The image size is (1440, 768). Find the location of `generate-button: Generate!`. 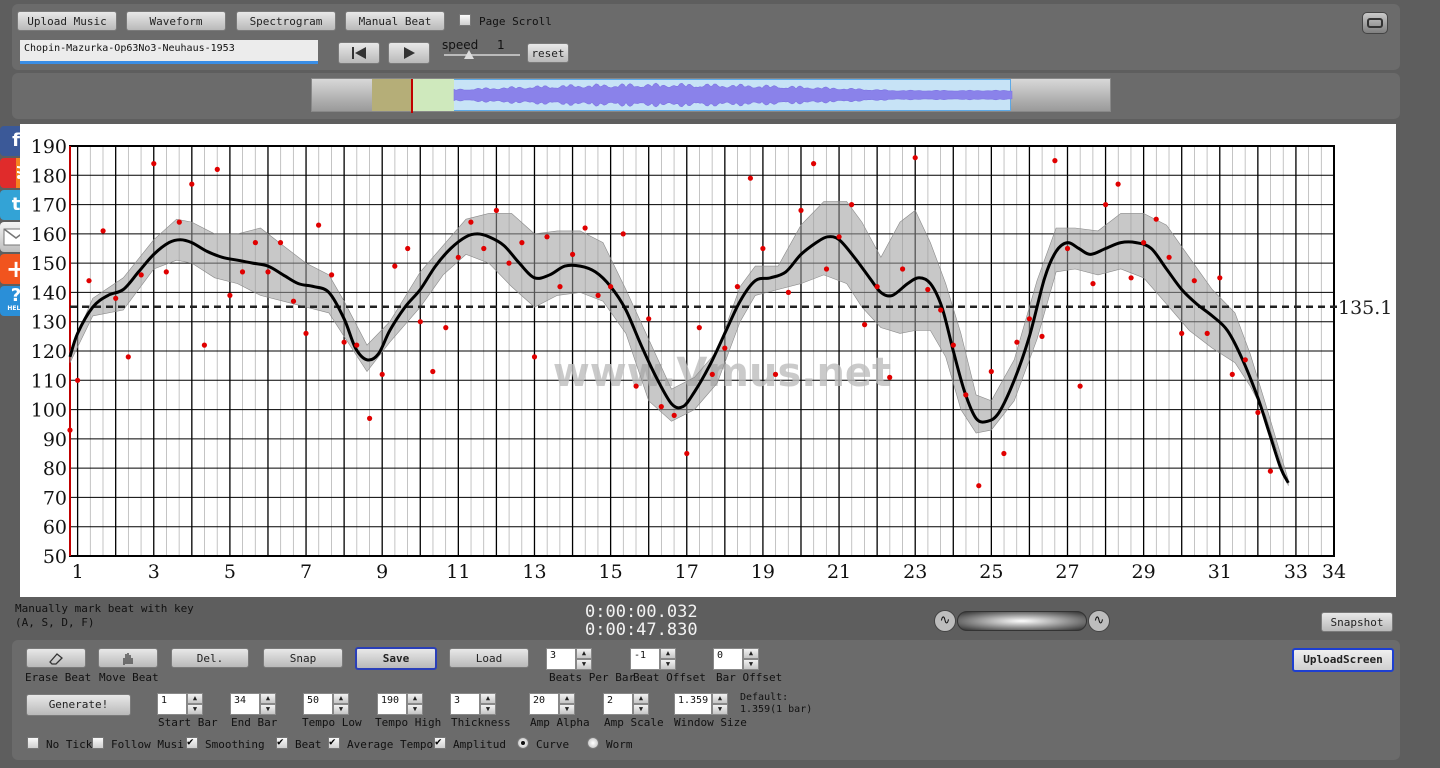

generate-button: Generate! is located at coordinates (78, 705).